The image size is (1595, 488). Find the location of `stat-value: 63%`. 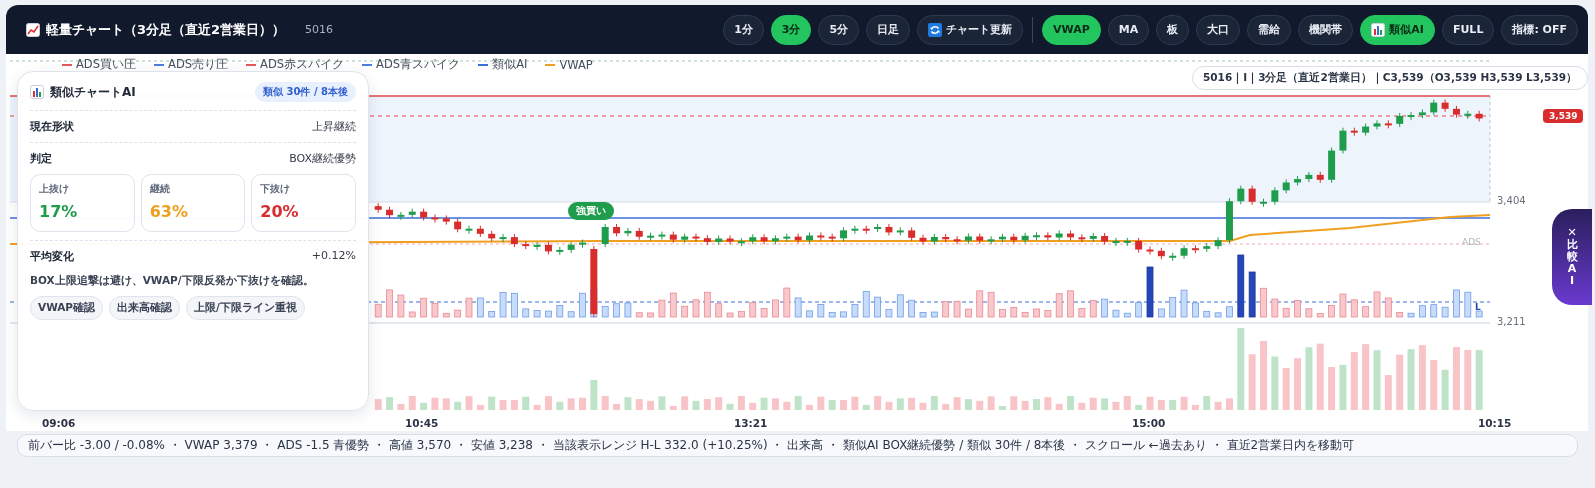

stat-value: 63% is located at coordinates (169, 211).